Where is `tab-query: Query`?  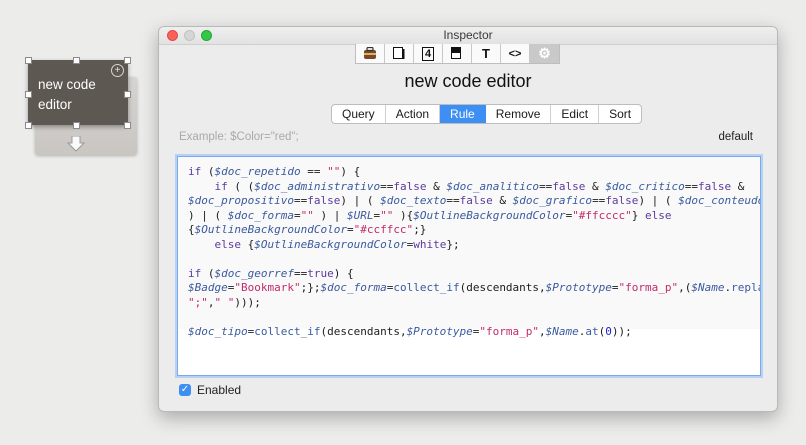 tab-query: Query is located at coordinates (359, 114).